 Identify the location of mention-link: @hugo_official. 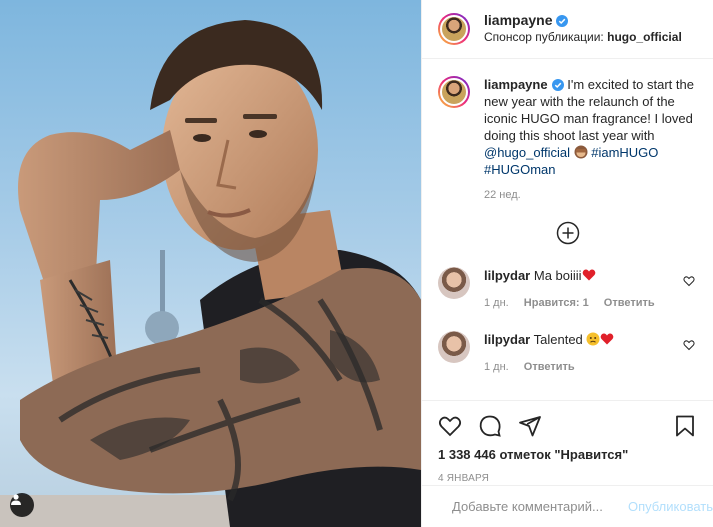
(527, 152).